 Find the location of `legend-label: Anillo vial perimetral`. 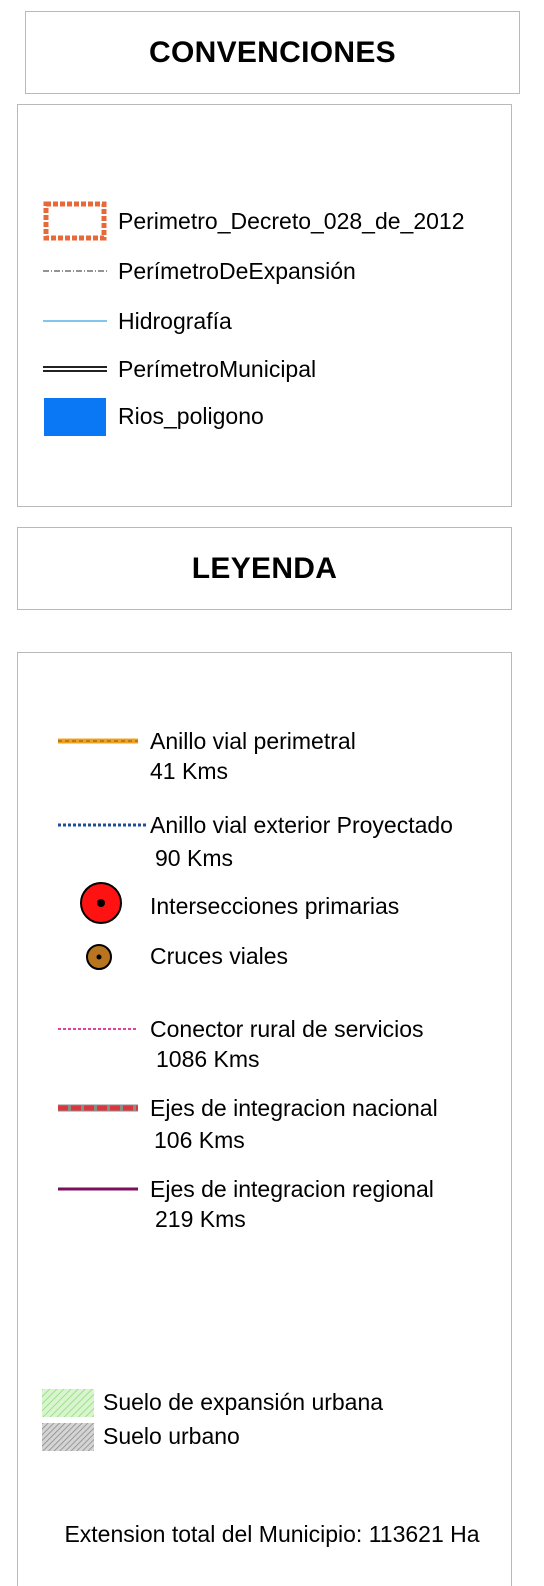

legend-label: Anillo vial perimetral is located at coordinates (253, 741).